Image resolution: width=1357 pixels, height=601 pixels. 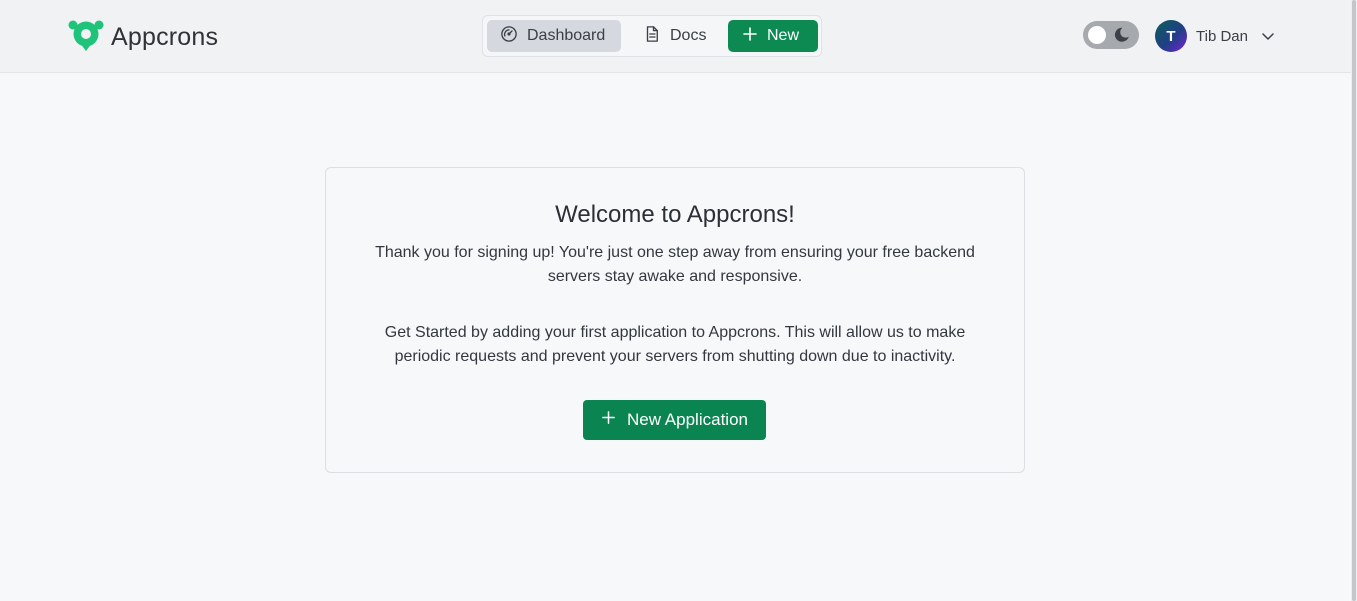 I want to click on location-pin-logo-icon, so click(x=86, y=37).